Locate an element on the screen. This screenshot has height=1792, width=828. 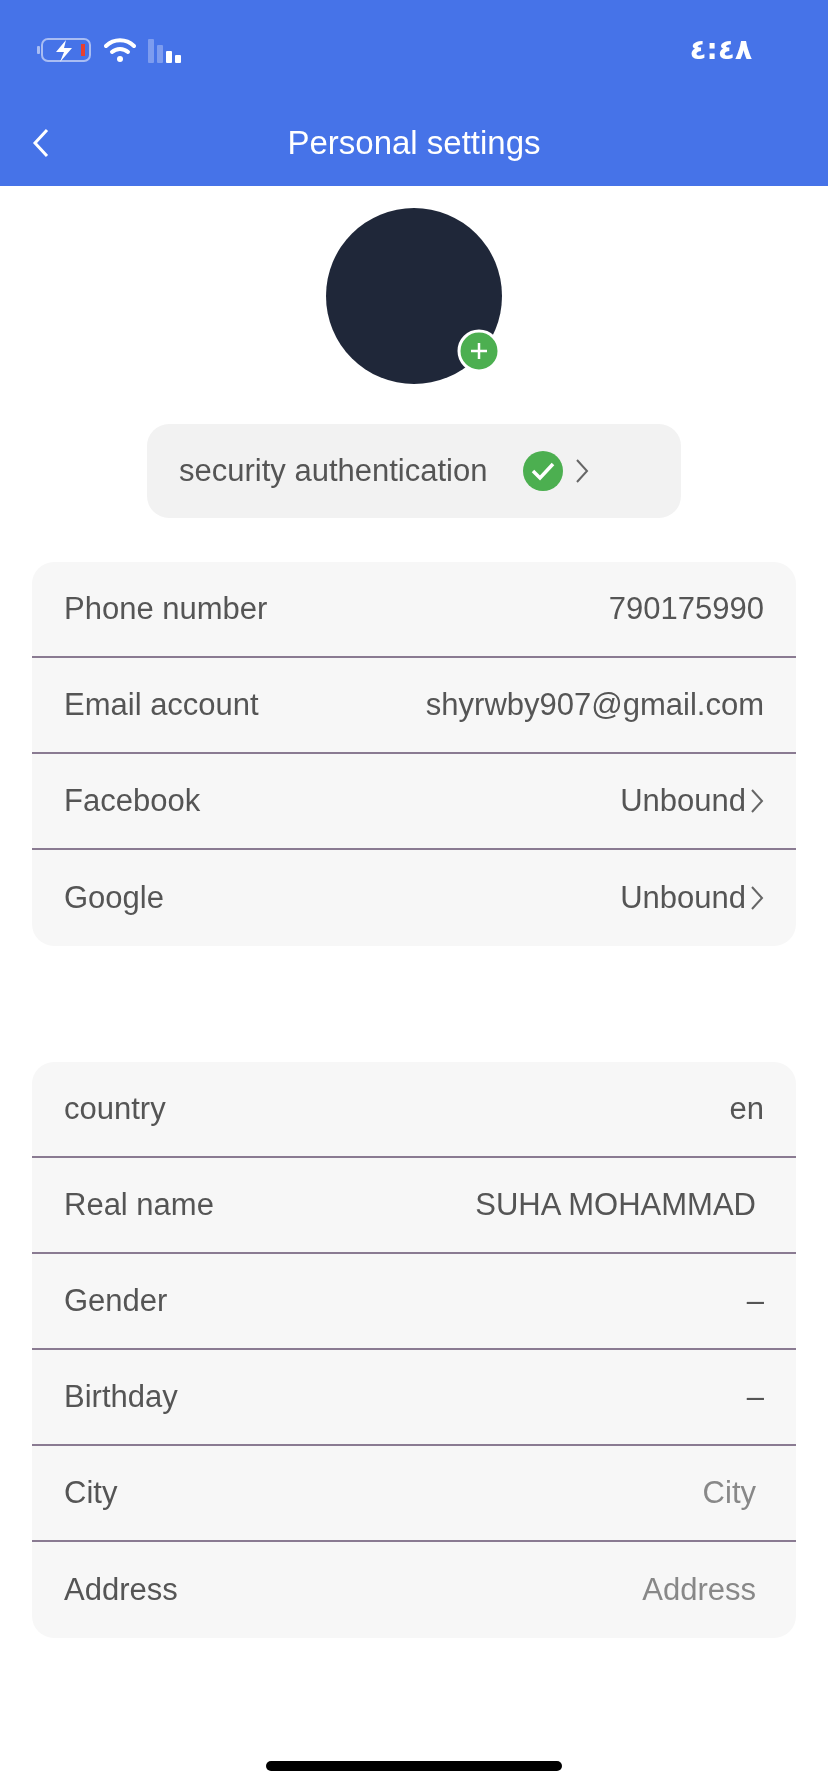
battery-icon is located at coordinates (64, 50).